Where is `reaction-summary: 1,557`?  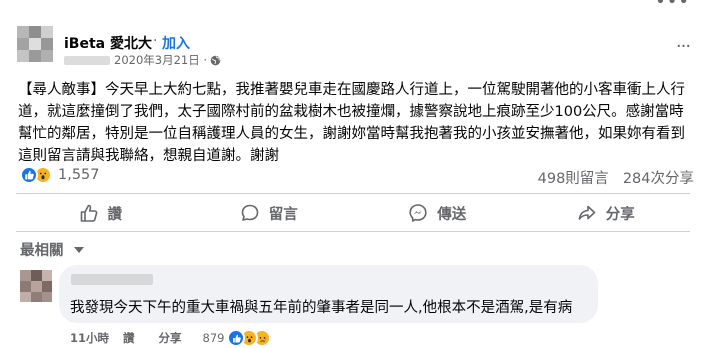 reaction-summary: 1,557 is located at coordinates (60, 175).